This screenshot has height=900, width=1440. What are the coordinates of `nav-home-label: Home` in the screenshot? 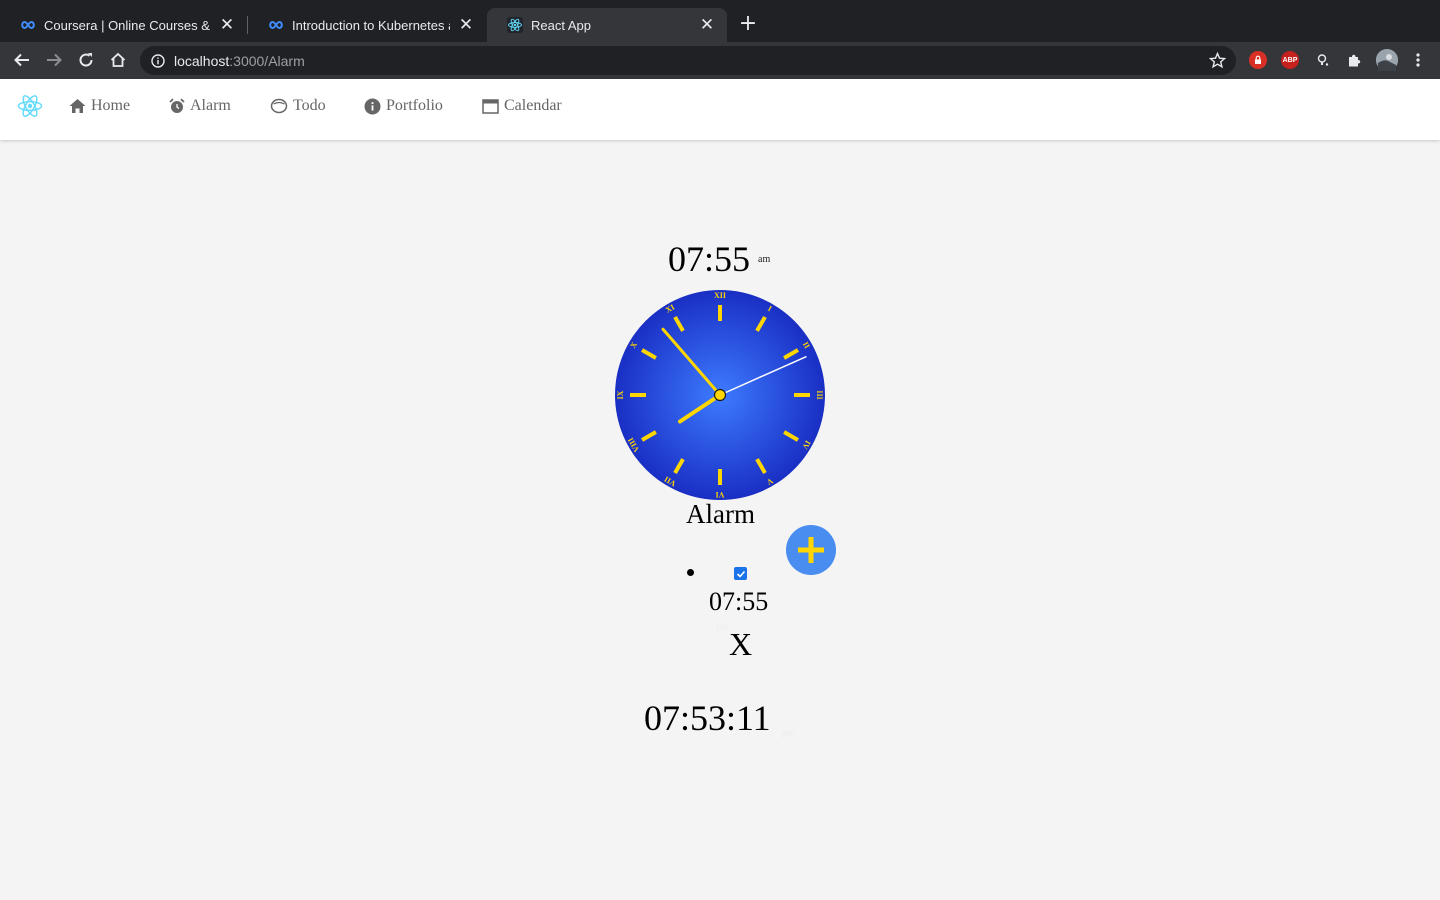 It's located at (111, 105).